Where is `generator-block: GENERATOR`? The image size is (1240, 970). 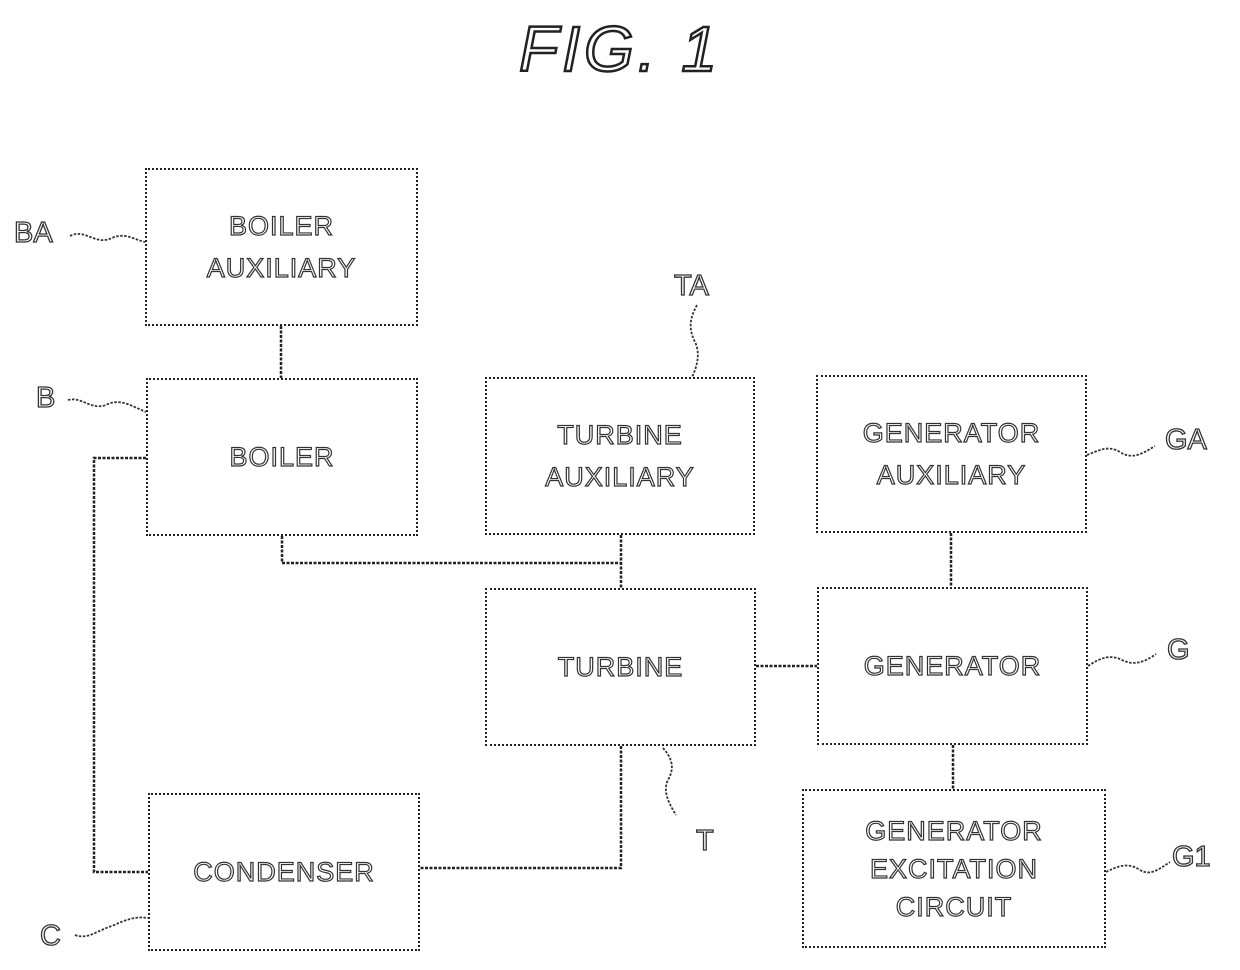 generator-block: GENERATOR is located at coordinates (952, 666).